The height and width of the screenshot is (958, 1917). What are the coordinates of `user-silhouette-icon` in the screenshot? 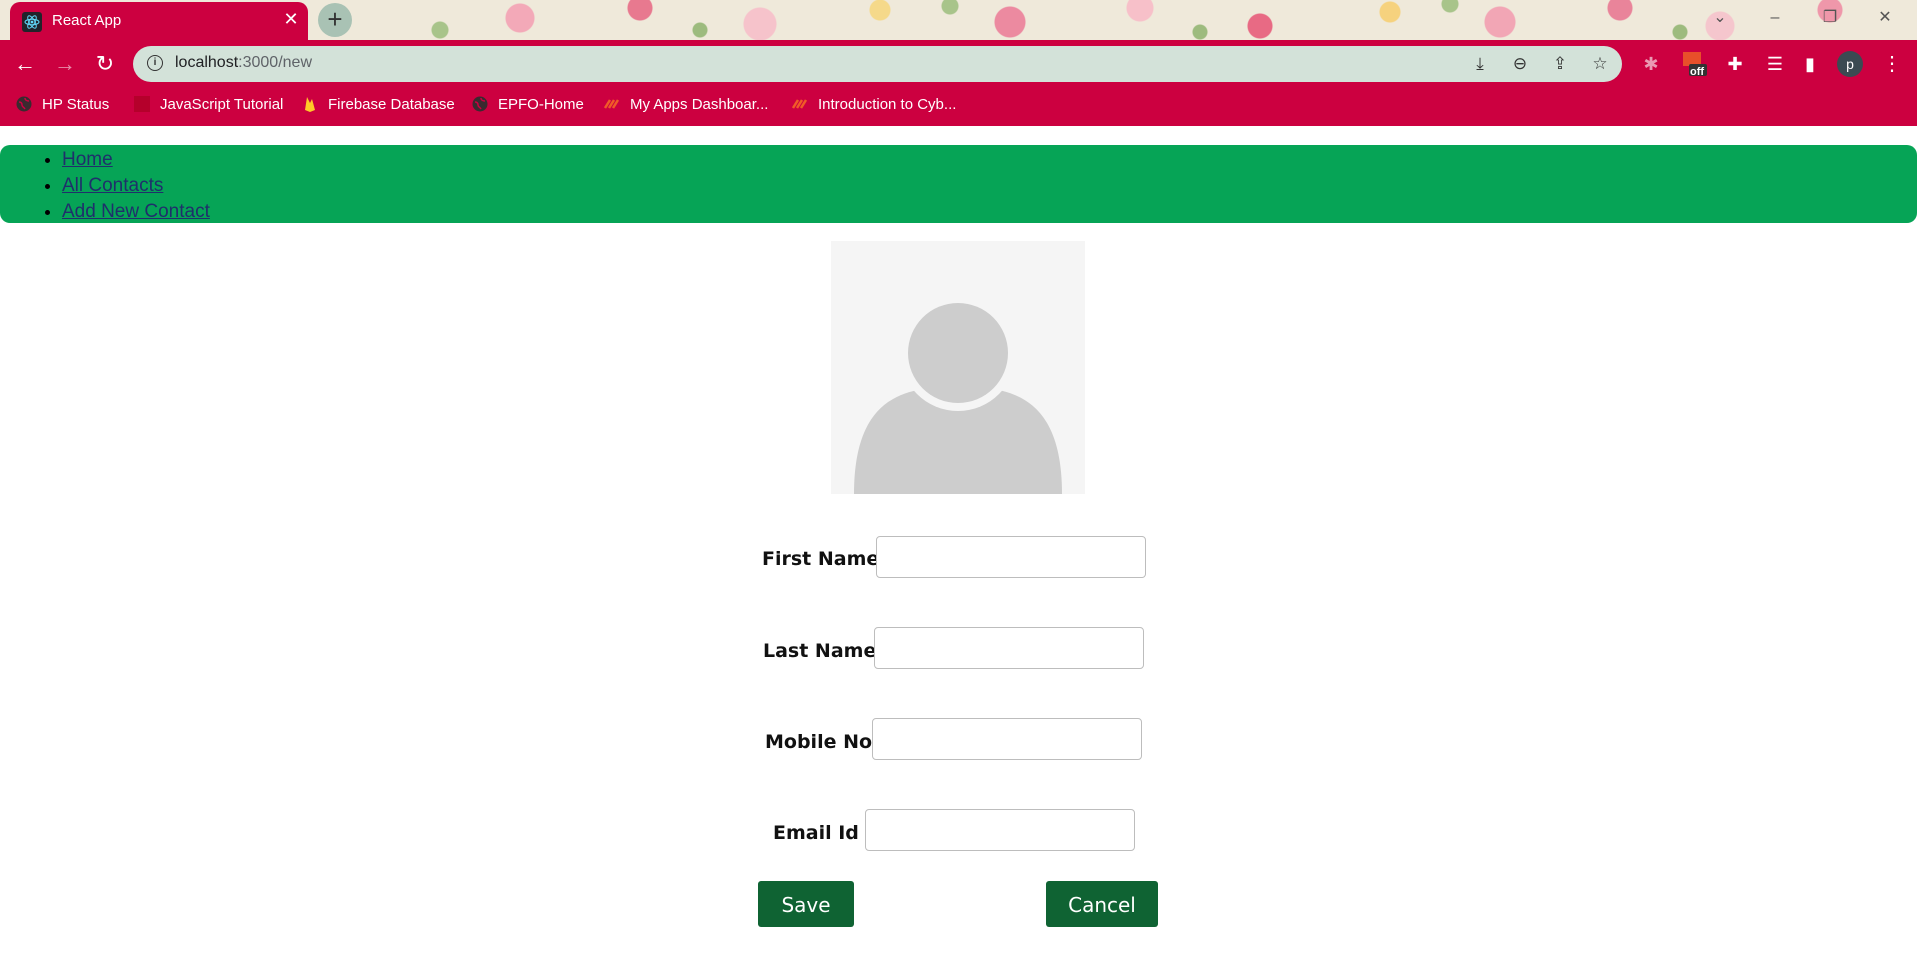 It's located at (958, 367).